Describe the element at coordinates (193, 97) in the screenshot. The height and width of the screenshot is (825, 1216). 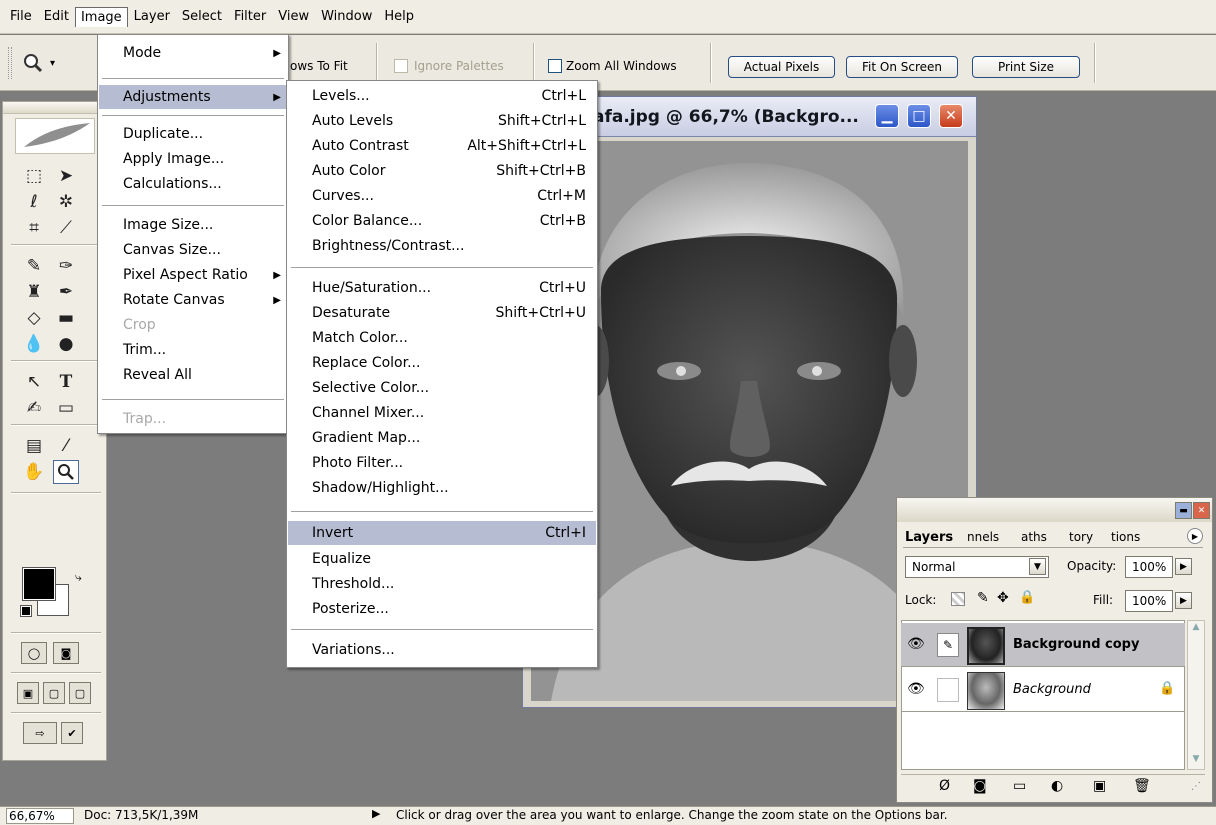
I see `menu-item-adjustments: Adjustments ▶` at that location.